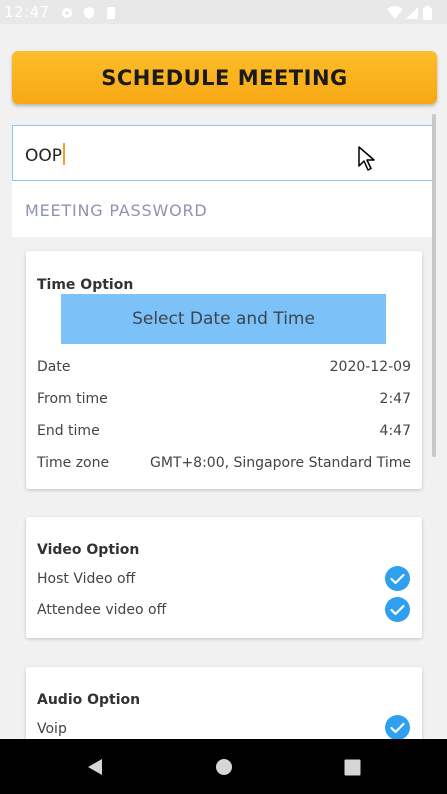 Image resolution: width=447 pixels, height=794 pixels. I want to click on from-time-value: 2:47, so click(395, 399).